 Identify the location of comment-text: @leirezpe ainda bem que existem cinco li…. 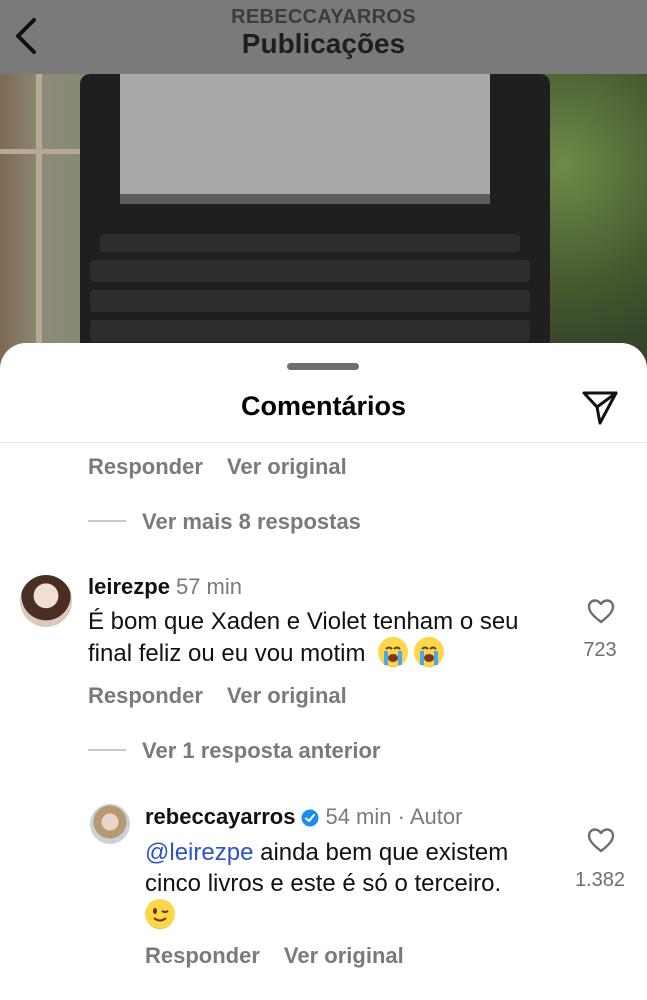
(352, 884).